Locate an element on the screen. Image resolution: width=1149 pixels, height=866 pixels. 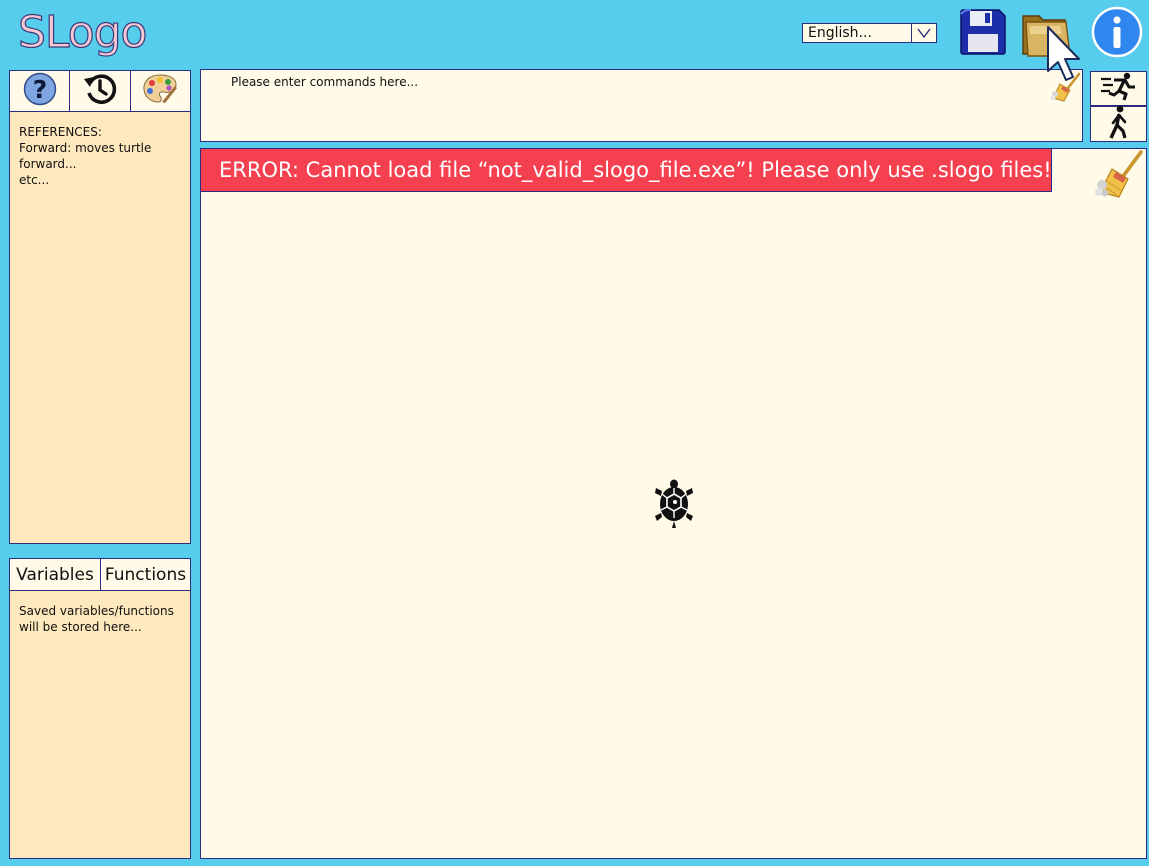
walking-figure-icon is located at coordinates (1119, 124).